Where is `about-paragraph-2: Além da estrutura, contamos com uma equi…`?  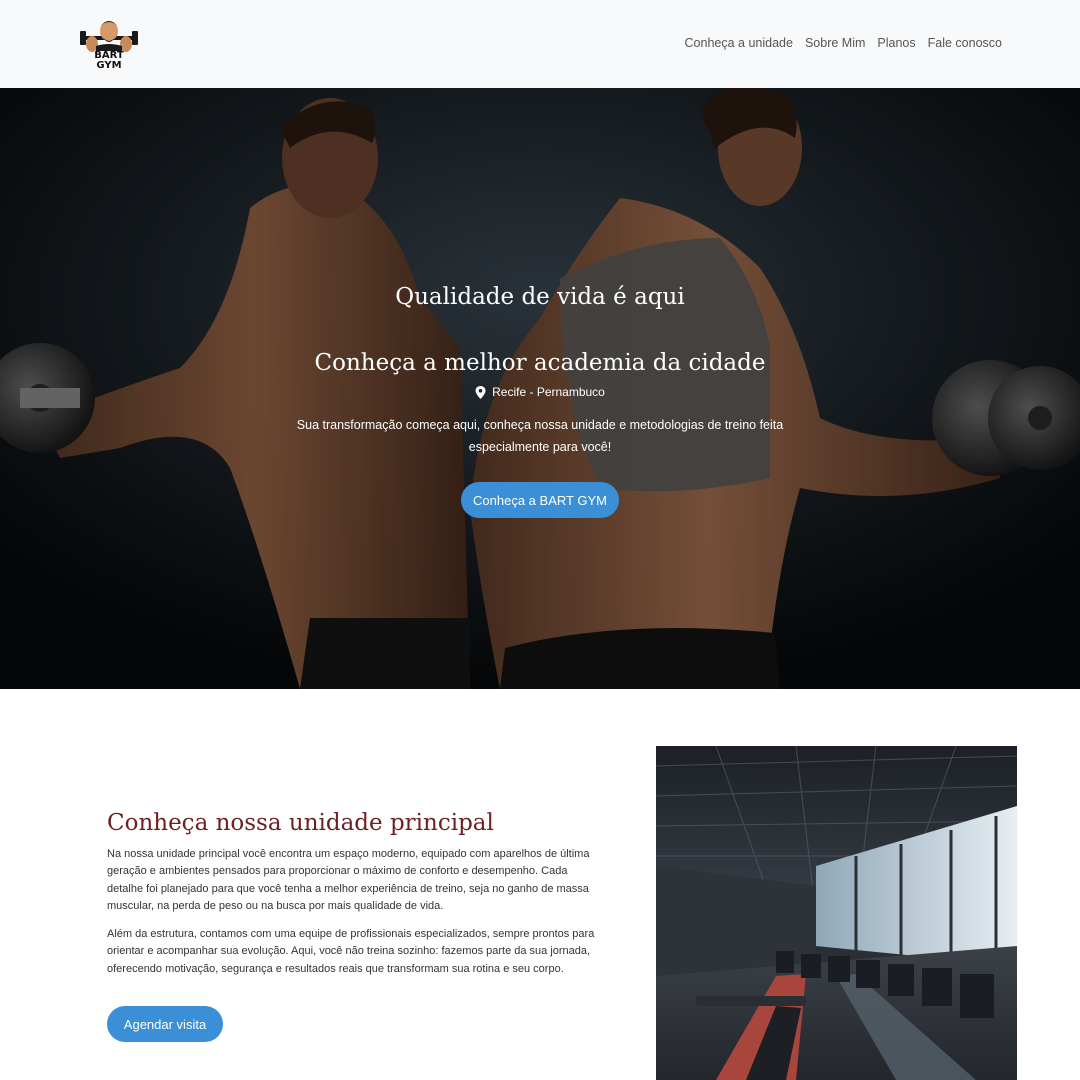
about-paragraph-2: Além da estrutura, contamos com uma equi… is located at coordinates (351, 951).